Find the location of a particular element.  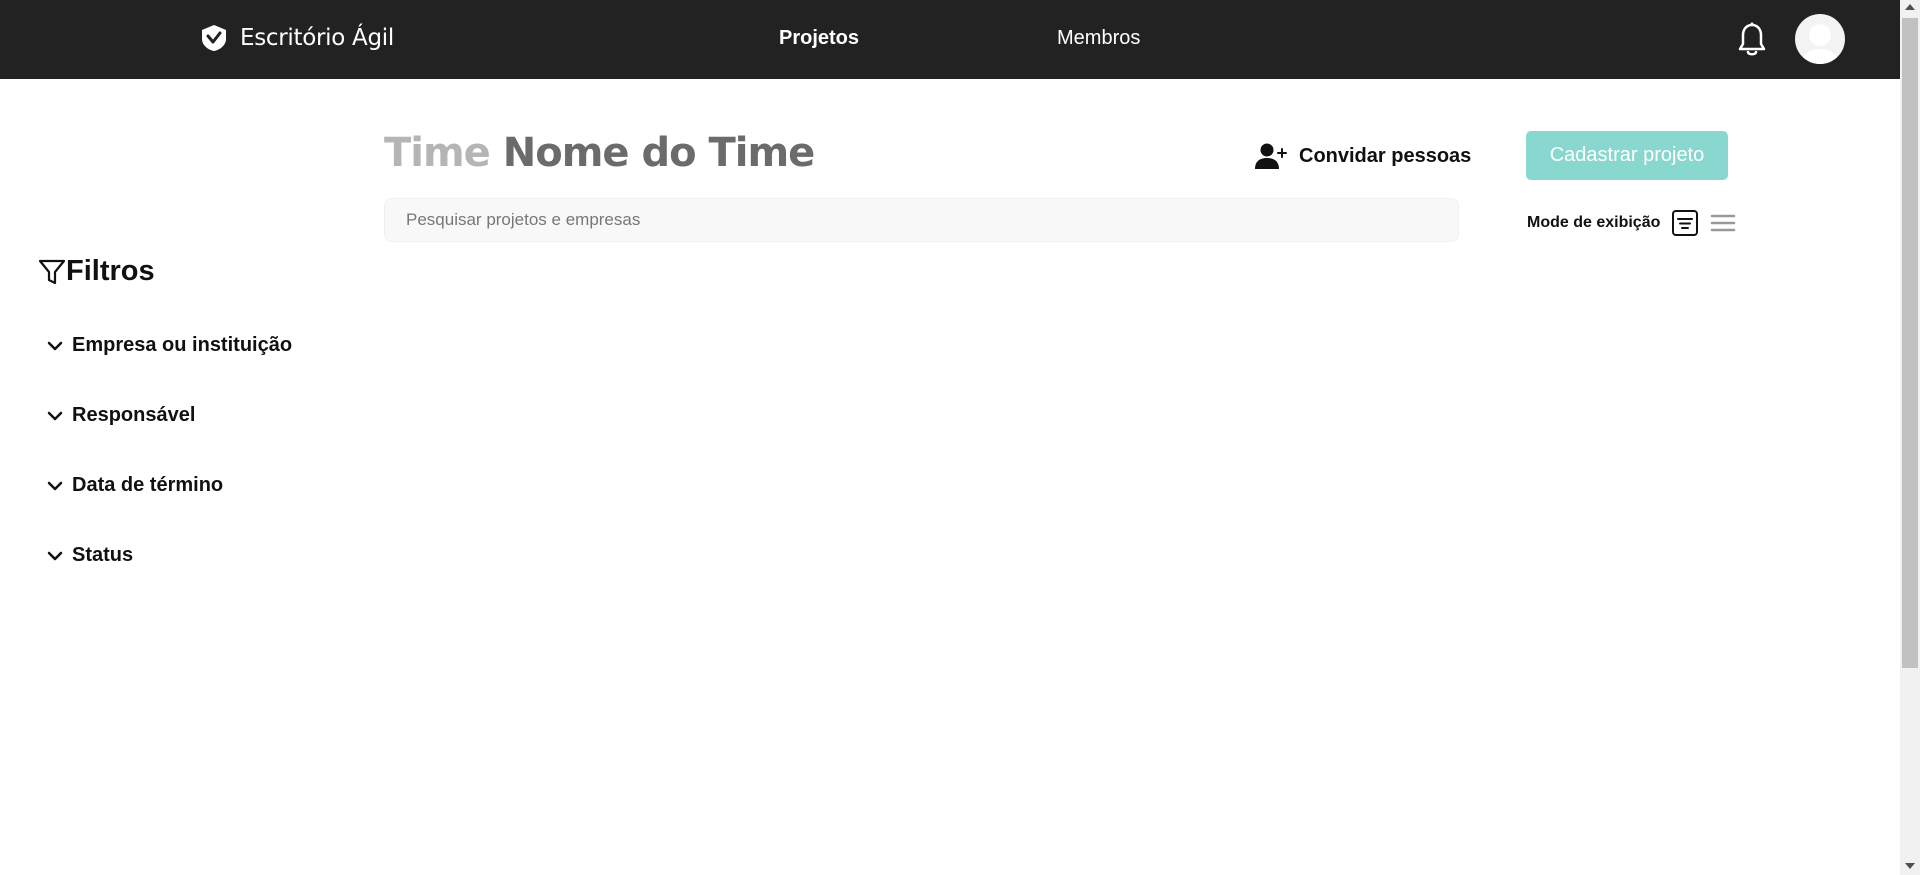

user-avatar-icon is located at coordinates (1820, 39).